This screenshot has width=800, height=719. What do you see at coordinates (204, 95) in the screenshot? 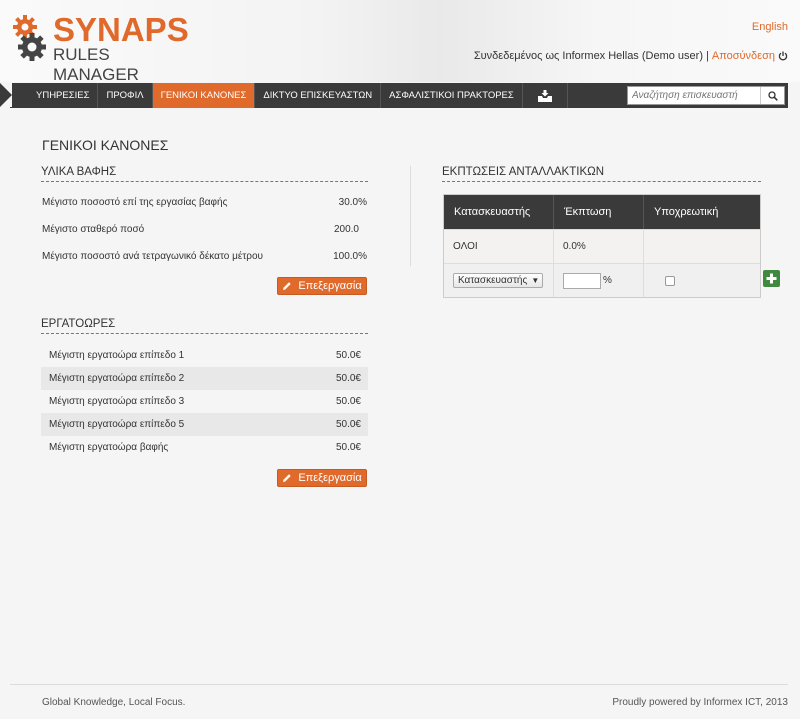
I see `nav-item-general-rules: ΓΕΝΙΚΟΙ ΚΑΝΟΝΕΣ` at bounding box center [204, 95].